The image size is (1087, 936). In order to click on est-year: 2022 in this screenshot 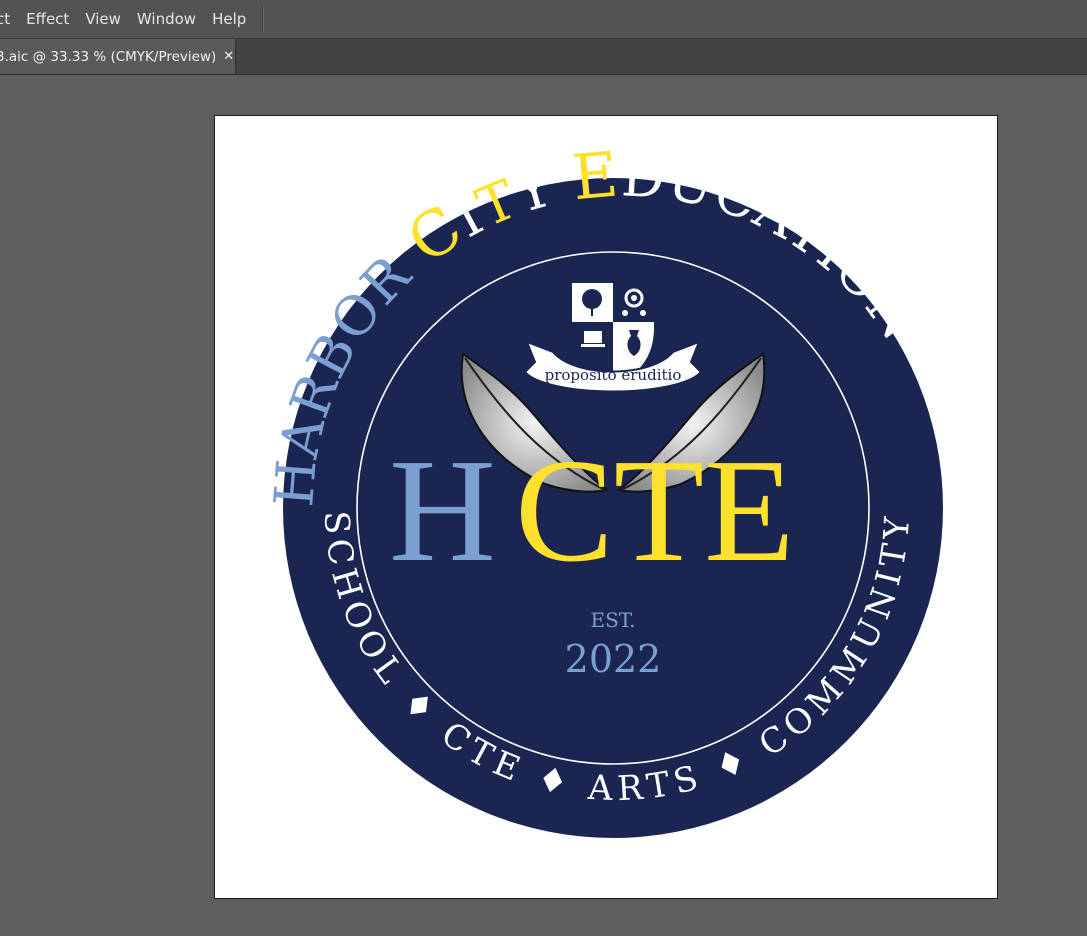, I will do `click(613, 659)`.